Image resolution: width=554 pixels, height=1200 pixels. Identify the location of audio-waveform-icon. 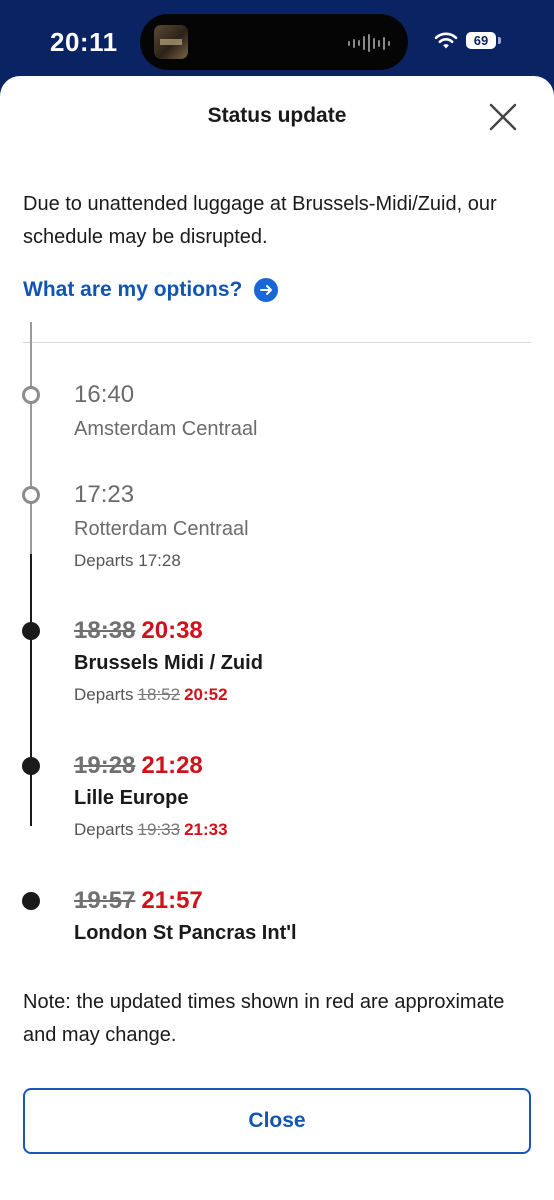
(369, 43).